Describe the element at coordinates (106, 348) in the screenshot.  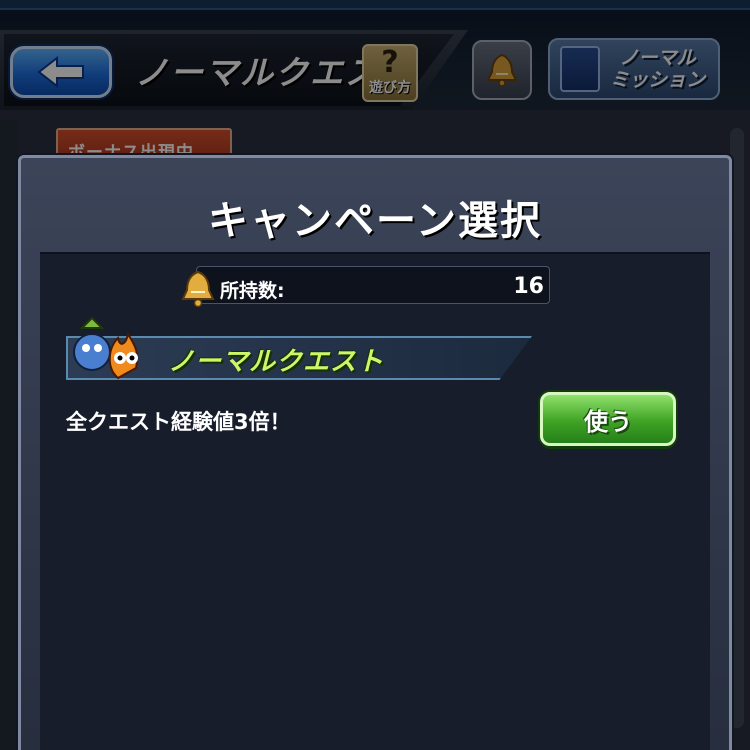
I see `monster-characters-icon` at that location.